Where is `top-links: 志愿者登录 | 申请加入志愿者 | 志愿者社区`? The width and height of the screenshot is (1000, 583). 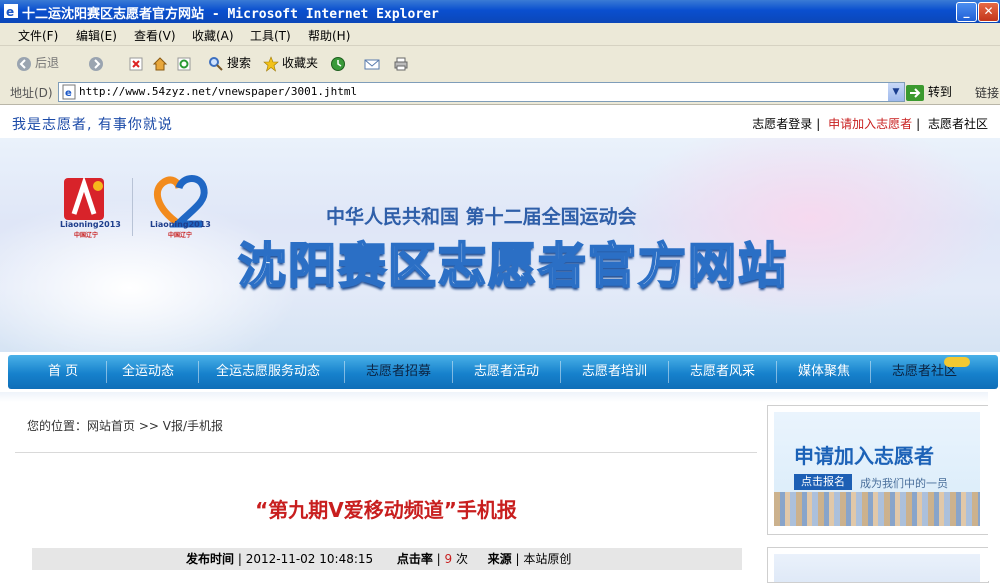
top-links: 志愿者登录 | 申请加入志愿者 | 志愿者社区 is located at coordinates (870, 124).